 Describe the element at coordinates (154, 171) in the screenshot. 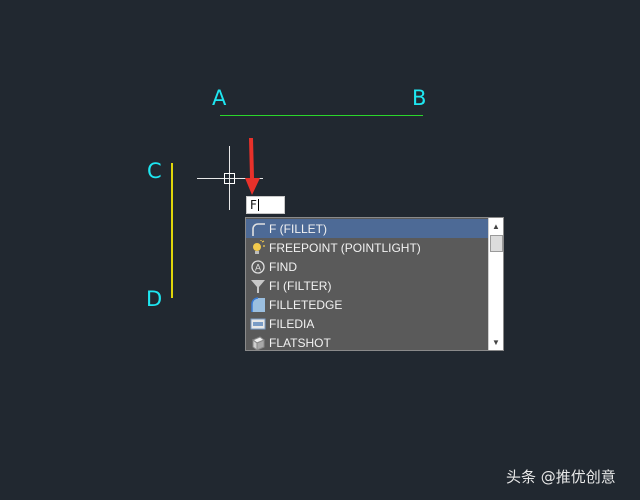

I see `point-label-c: C` at that location.